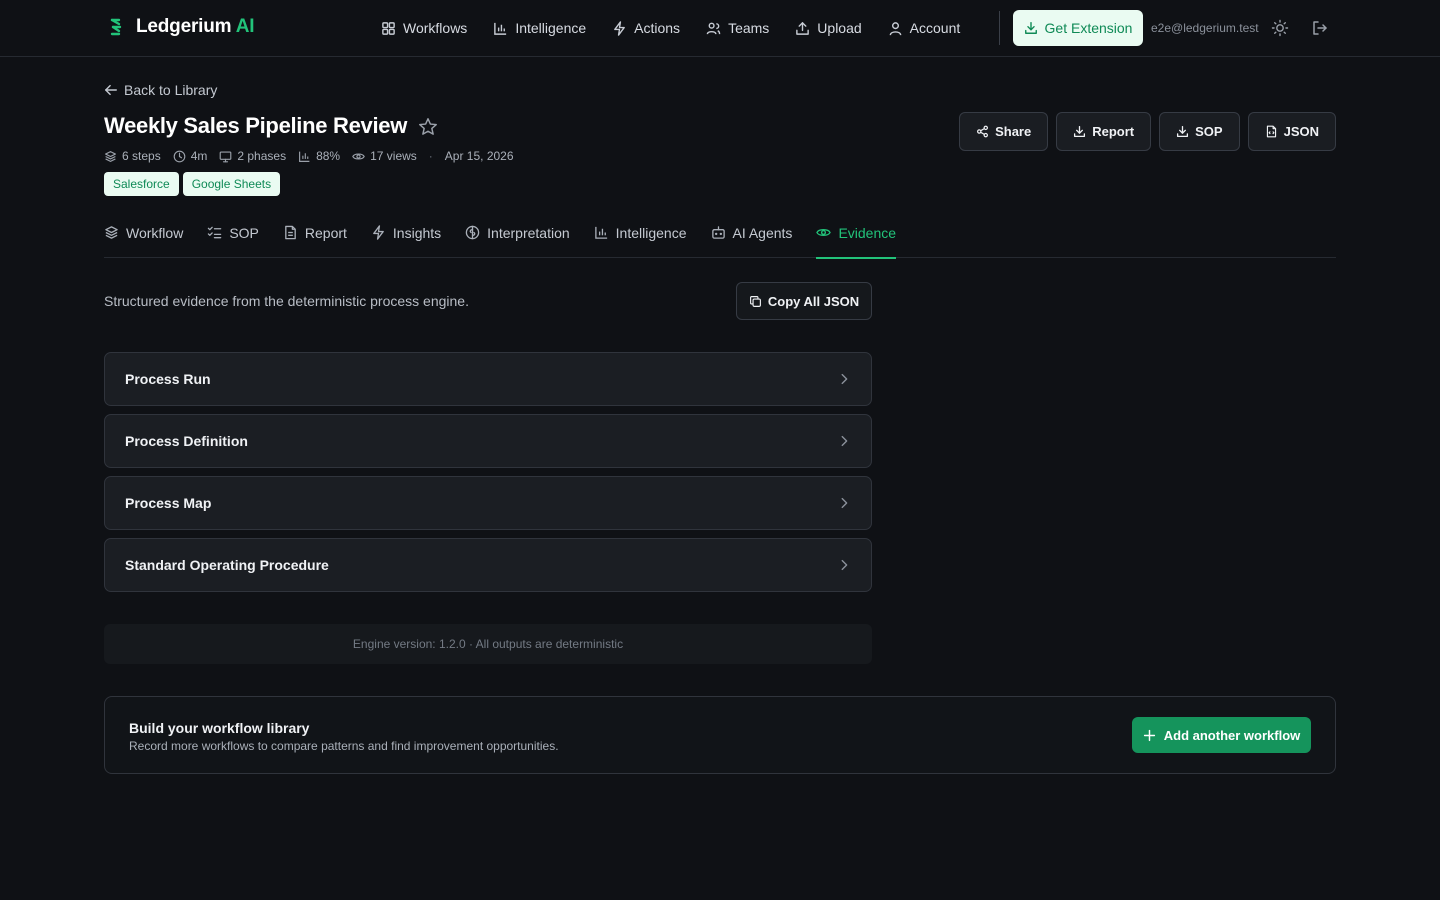  What do you see at coordinates (1271, 131) in the screenshot?
I see `file-code-icon` at bounding box center [1271, 131].